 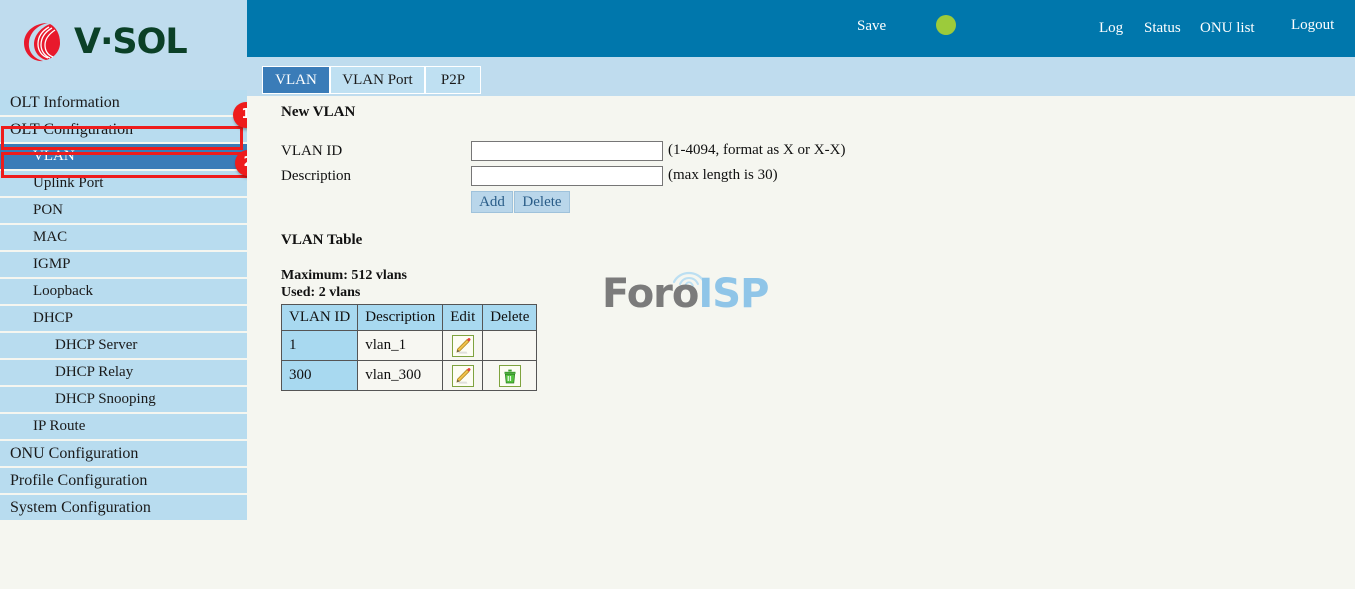 What do you see at coordinates (510, 317) in the screenshot?
I see `column-header-delete: Delete` at bounding box center [510, 317].